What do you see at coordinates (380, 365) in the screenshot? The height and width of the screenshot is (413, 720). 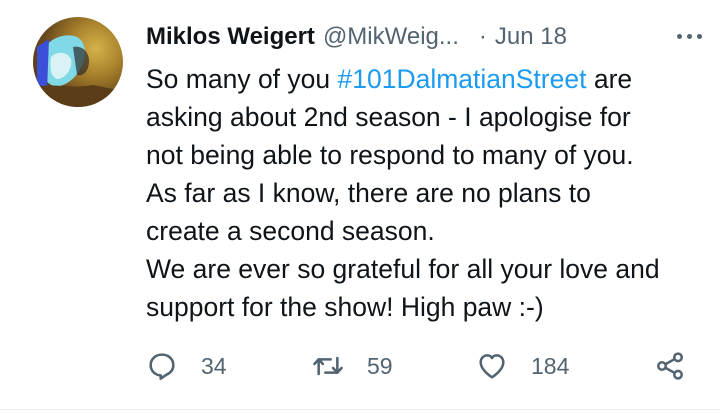 I see `retweet-count: 59` at bounding box center [380, 365].